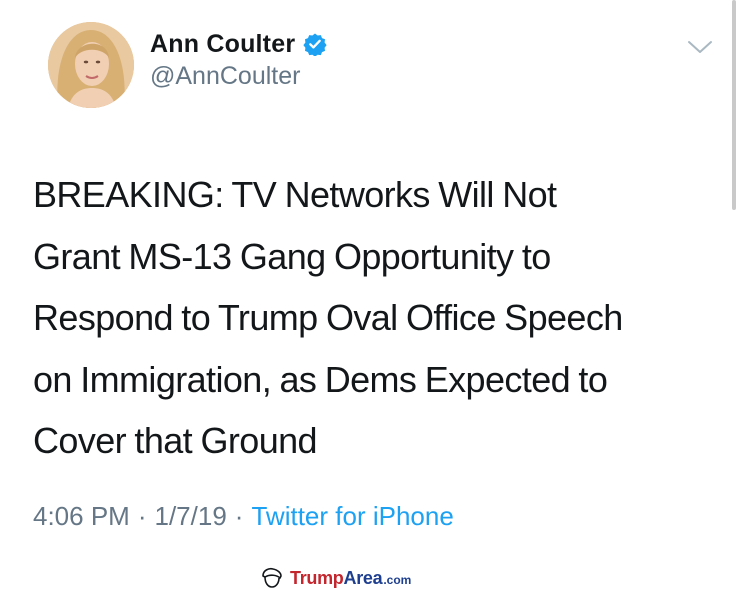  I want to click on avatar-portrait-icon, so click(91, 65).